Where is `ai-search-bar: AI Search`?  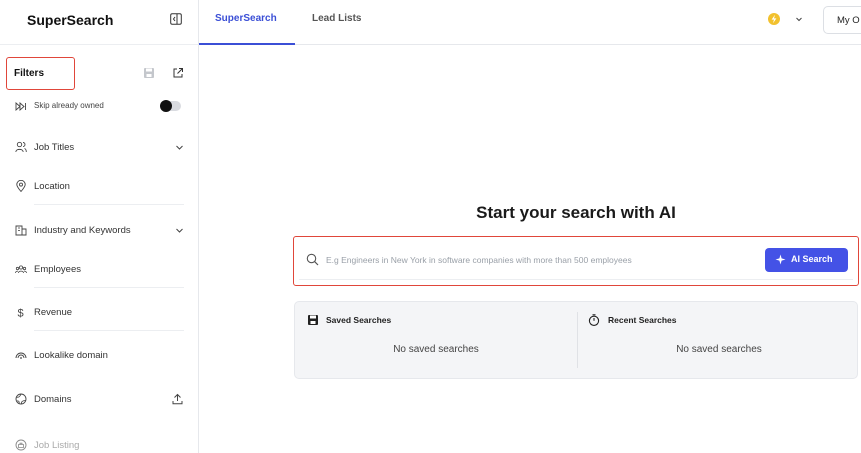
ai-search-bar: AI Search is located at coordinates (576, 261).